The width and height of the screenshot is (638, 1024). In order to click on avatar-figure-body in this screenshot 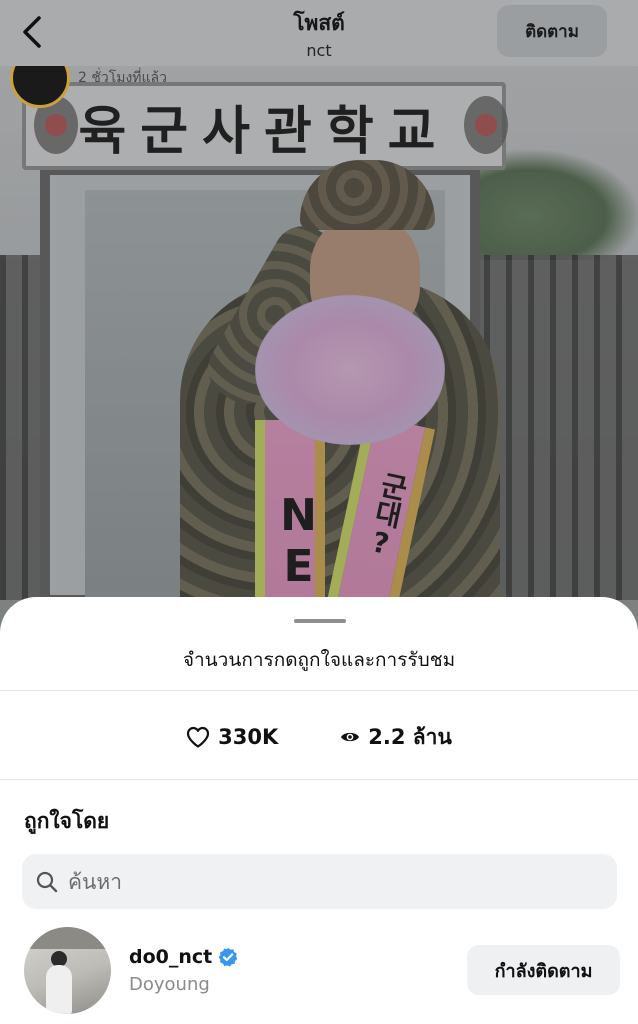, I will do `click(59, 989)`.